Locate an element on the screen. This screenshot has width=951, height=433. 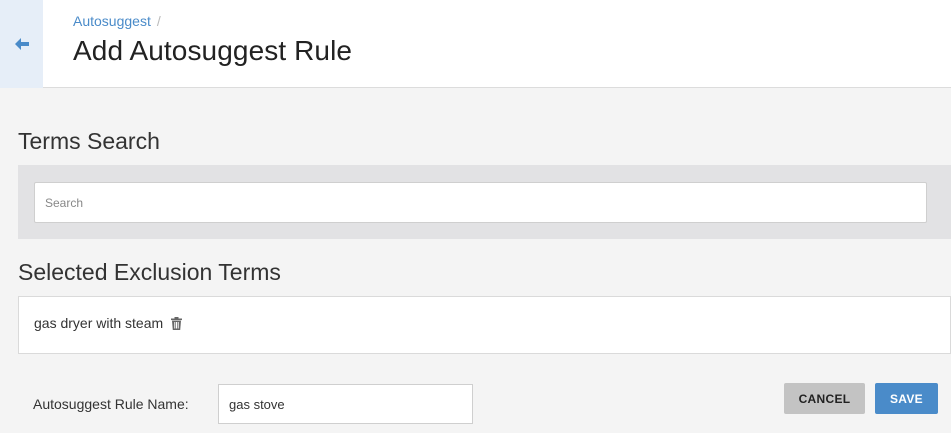
cancel-button: CANCEL is located at coordinates (824, 398).